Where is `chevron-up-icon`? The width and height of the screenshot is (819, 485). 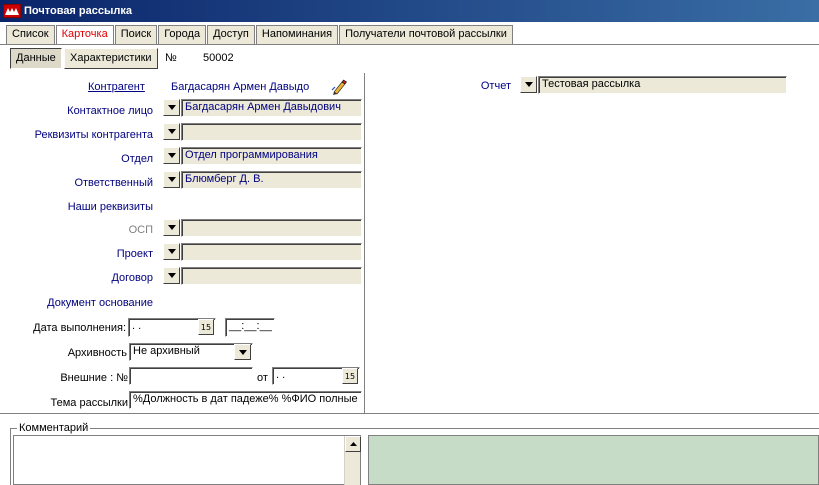 chevron-up-icon is located at coordinates (353, 444).